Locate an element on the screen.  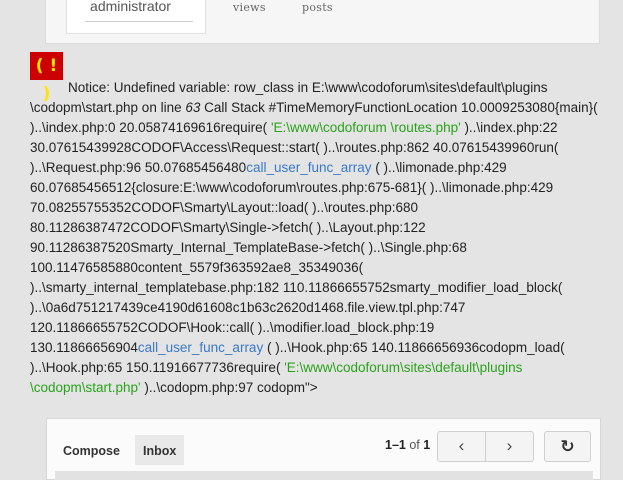
prev-page-button: ‹ is located at coordinates (462, 446).